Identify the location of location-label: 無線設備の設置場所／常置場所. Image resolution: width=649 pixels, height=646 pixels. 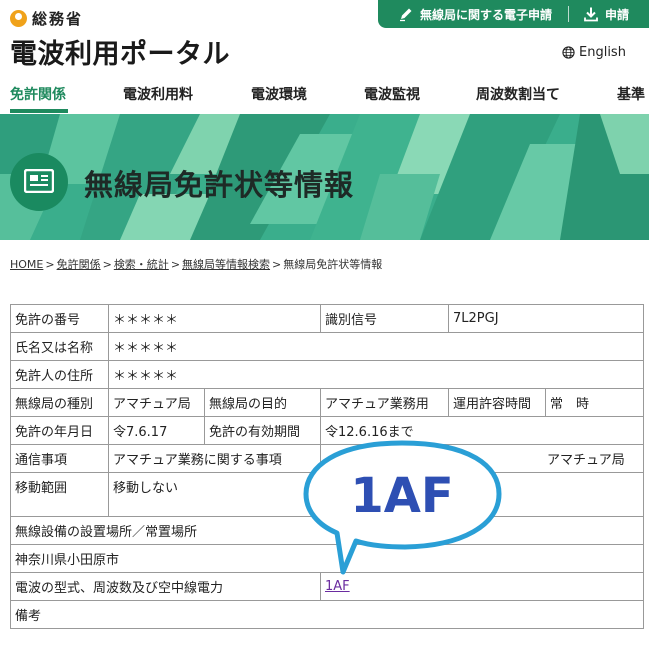
(327, 530).